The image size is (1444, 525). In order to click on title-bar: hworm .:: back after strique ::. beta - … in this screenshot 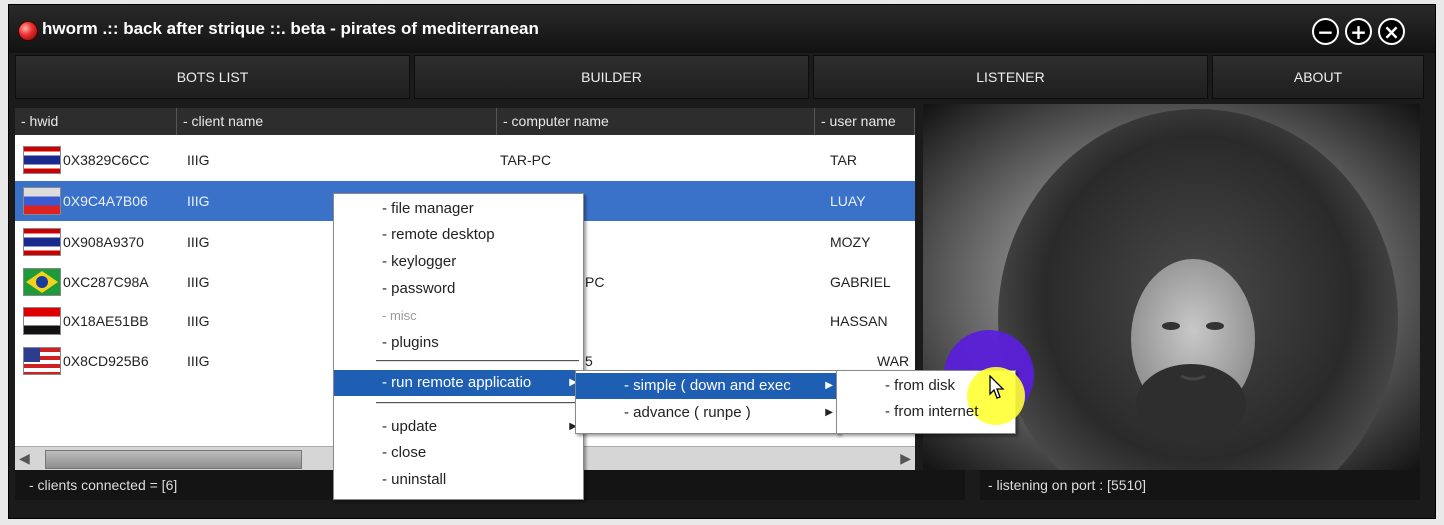, I will do `click(722, 29)`.